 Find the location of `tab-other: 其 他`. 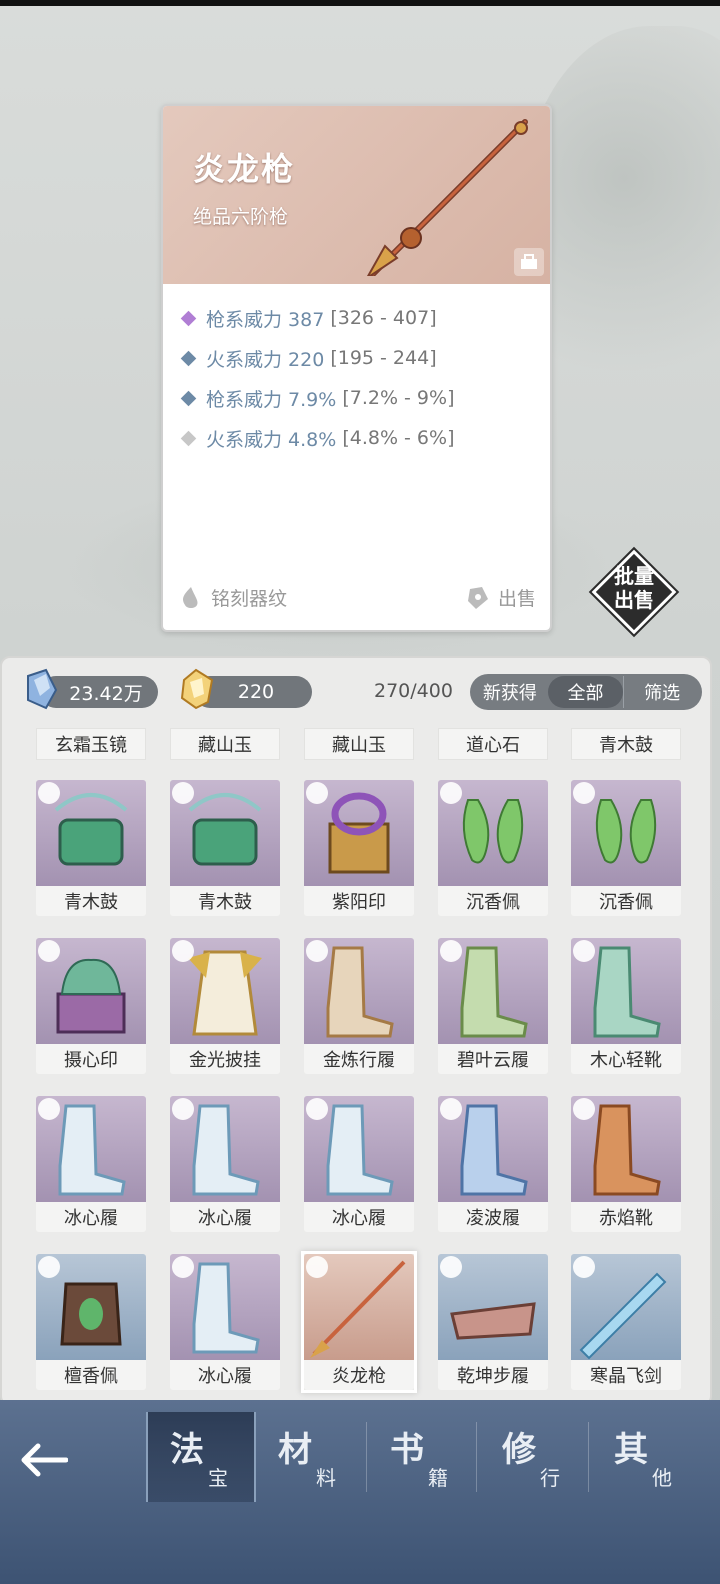

tab-other: 其 他 is located at coordinates (647, 1457).